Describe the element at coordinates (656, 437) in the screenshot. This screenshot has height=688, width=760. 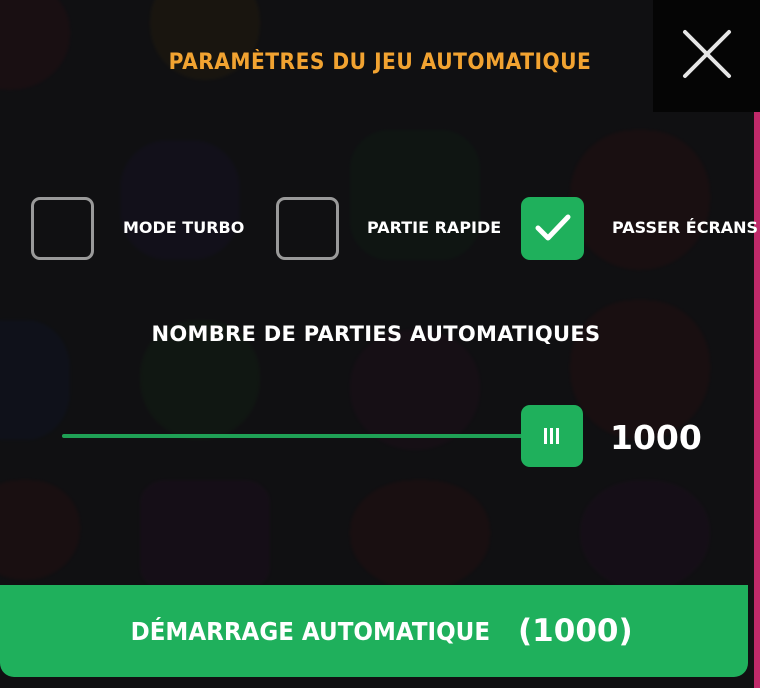
I see `autoplay-count-value: 1000` at that location.